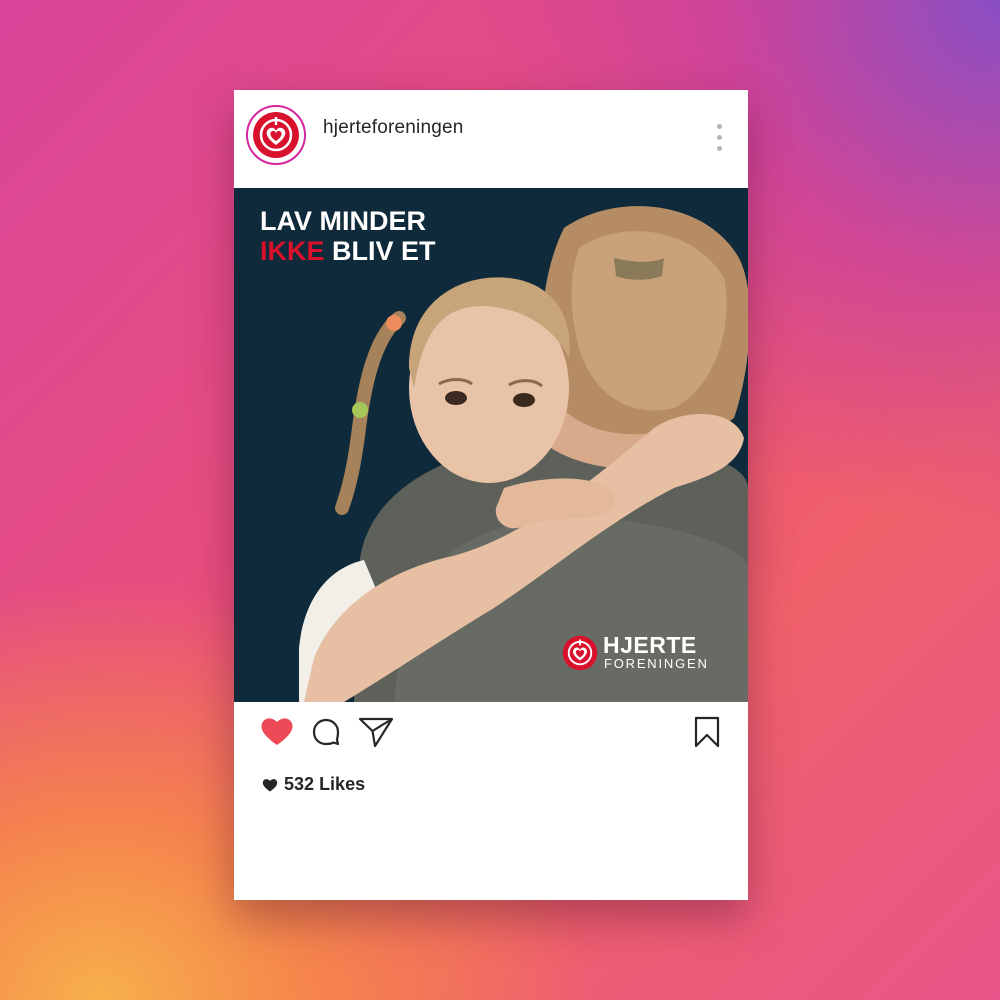 This screenshot has width=1000, height=1000. Describe the element at coordinates (719, 141) in the screenshot. I see `more-vertical-icon` at that location.